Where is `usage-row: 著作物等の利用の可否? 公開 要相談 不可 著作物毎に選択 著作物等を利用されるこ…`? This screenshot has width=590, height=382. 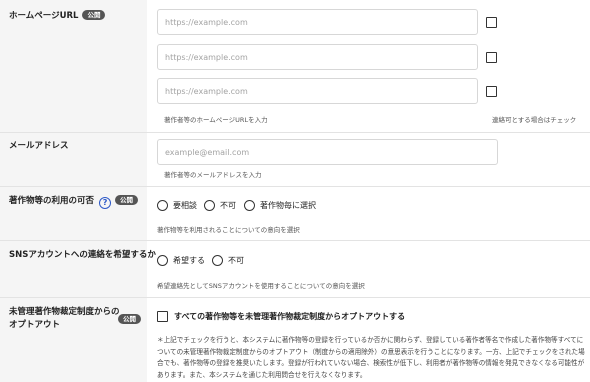
usage-row: 著作物等の利用の可否? 公開 要相談 不可 著作物毎に選択 著作物等を利用されるこ… is located at coordinates (295, 214).